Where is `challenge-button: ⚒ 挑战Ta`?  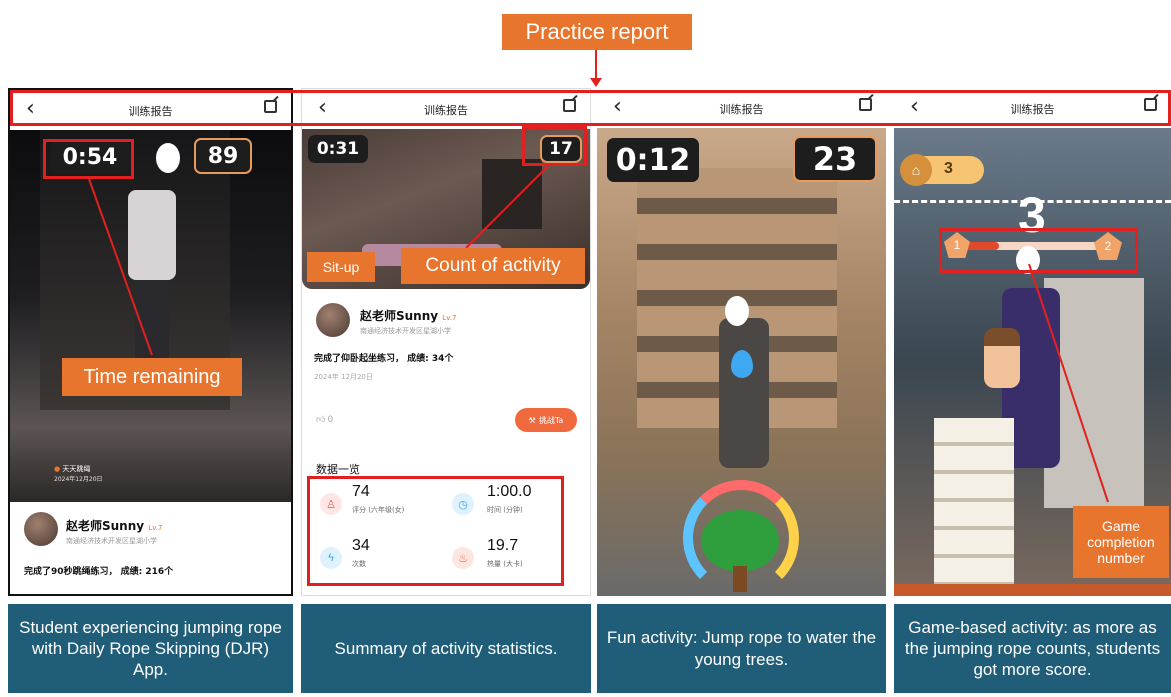 challenge-button: ⚒ 挑战Ta is located at coordinates (546, 420).